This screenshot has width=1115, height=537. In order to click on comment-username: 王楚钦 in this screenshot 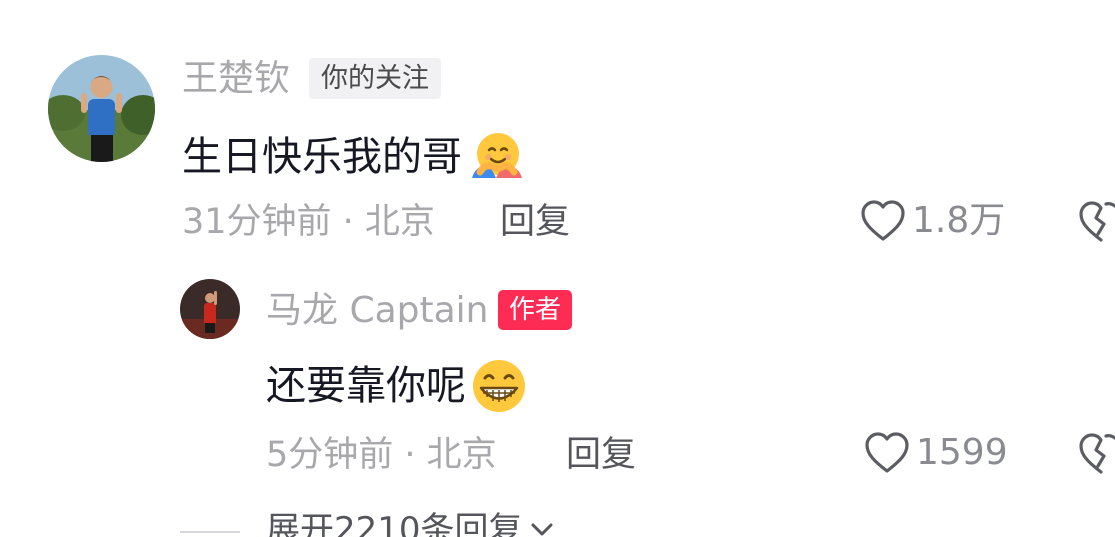, I will do `click(236, 79)`.